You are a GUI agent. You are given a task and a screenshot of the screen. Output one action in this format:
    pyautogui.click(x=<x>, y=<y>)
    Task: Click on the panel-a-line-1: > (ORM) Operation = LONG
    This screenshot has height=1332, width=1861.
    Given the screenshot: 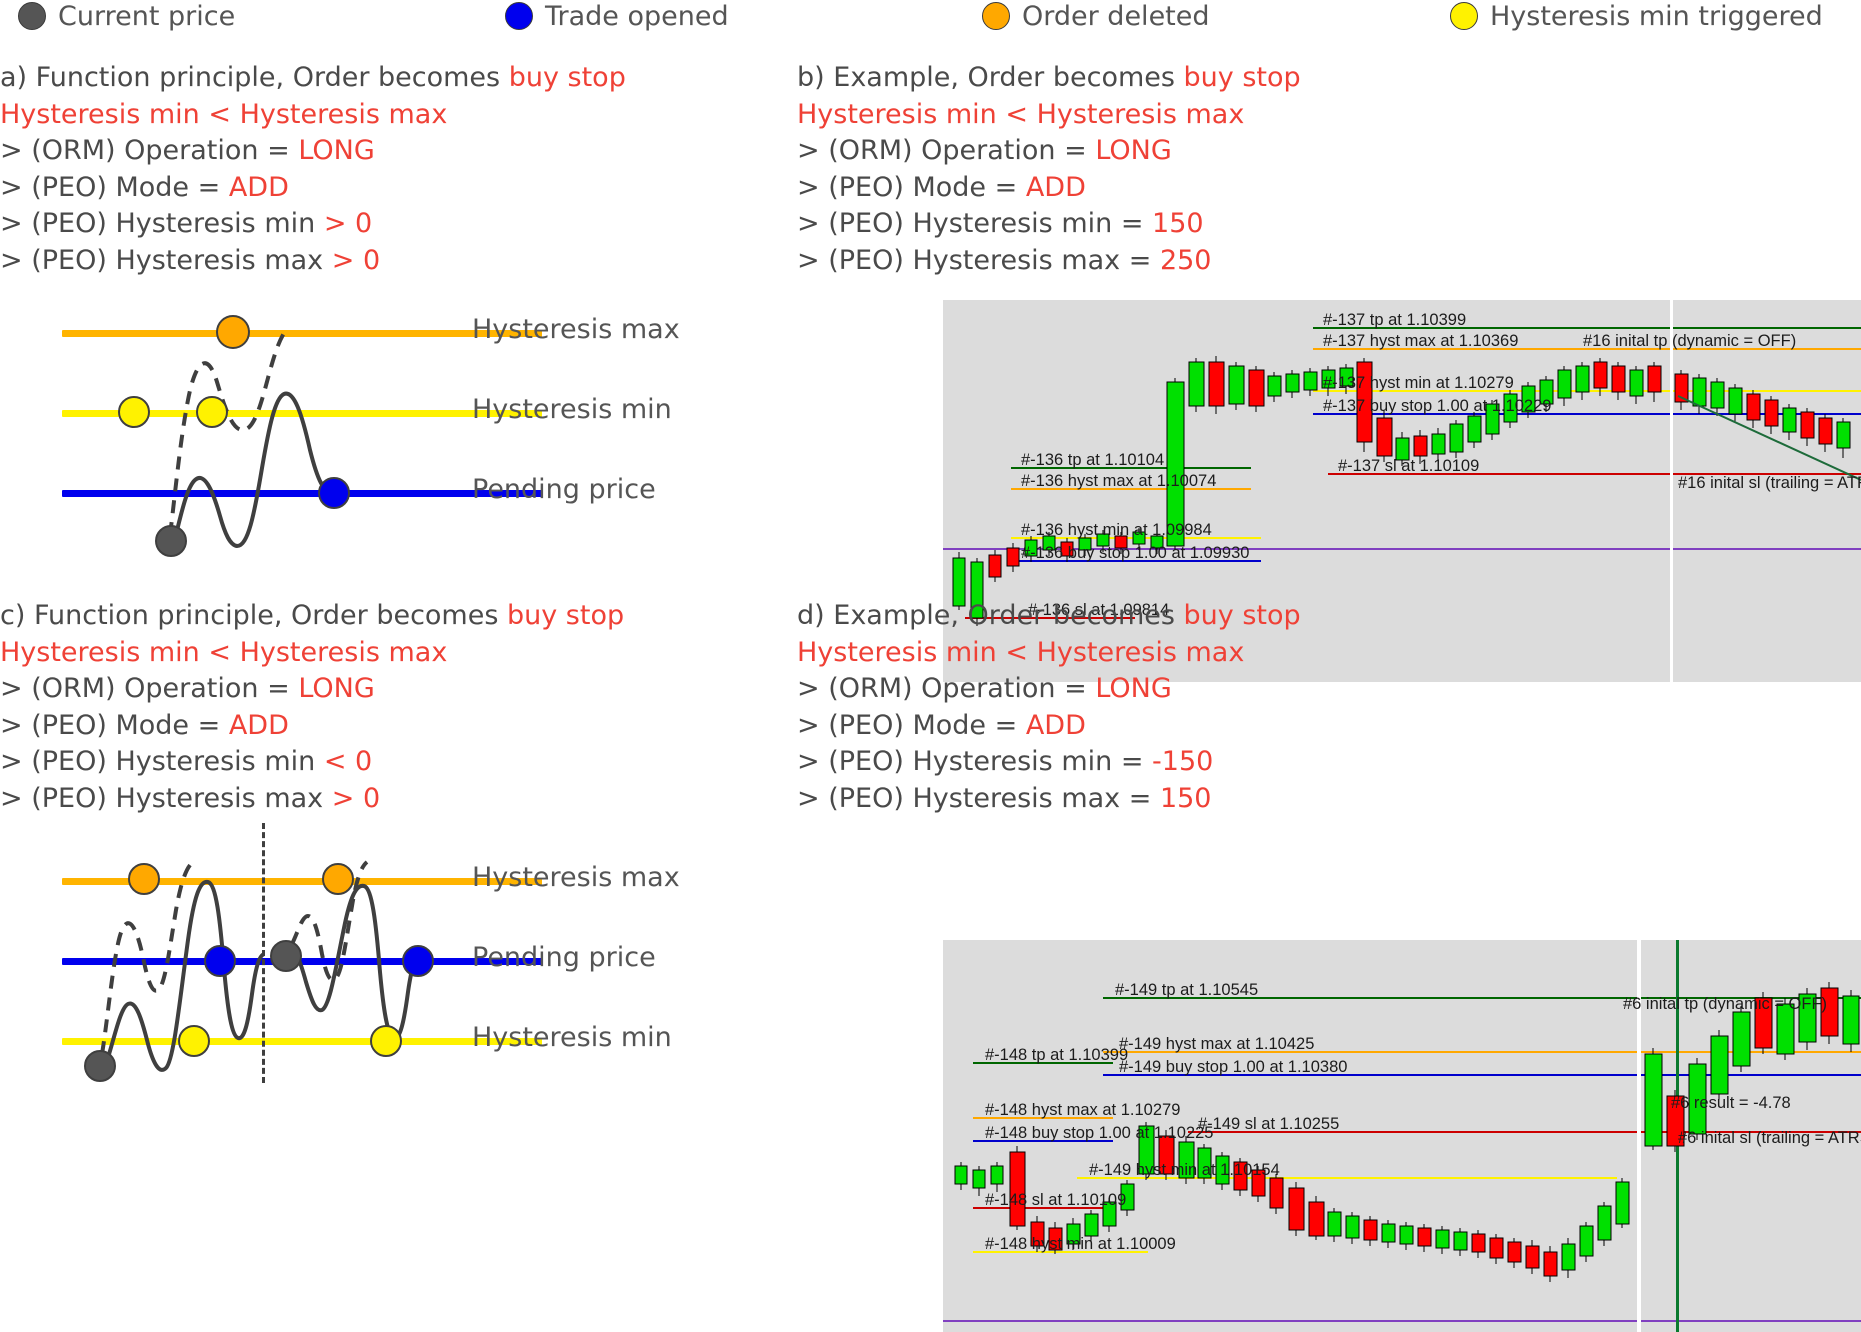 What is the action you would take?
    pyautogui.click(x=187, y=150)
    